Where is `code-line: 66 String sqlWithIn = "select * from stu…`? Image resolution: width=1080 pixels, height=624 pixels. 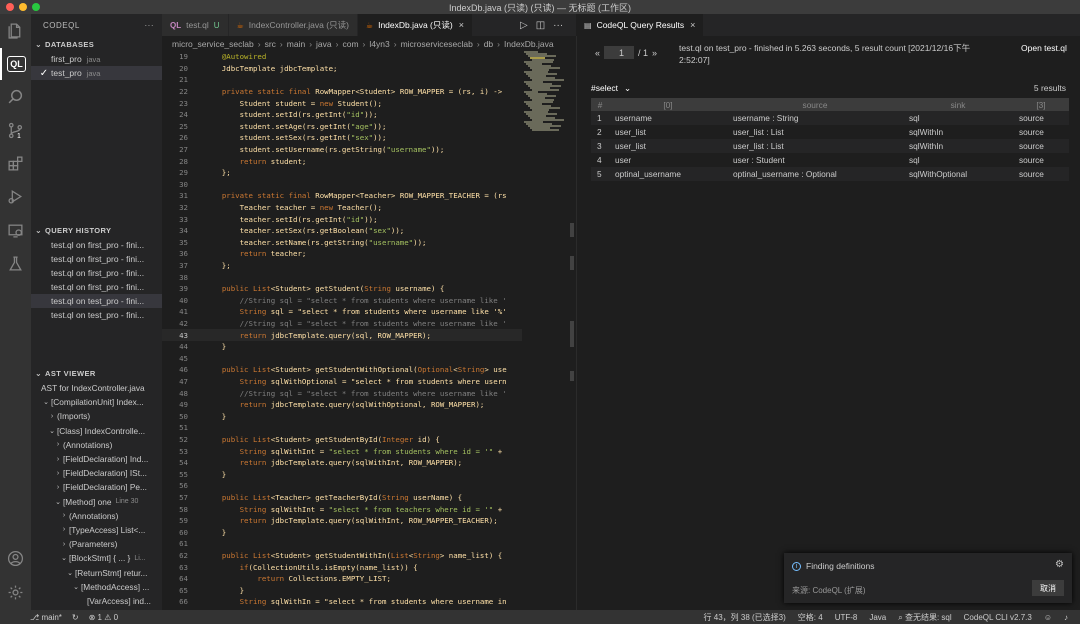 code-line: 66 String sqlWithIn = "select * from stu… is located at coordinates (342, 602).